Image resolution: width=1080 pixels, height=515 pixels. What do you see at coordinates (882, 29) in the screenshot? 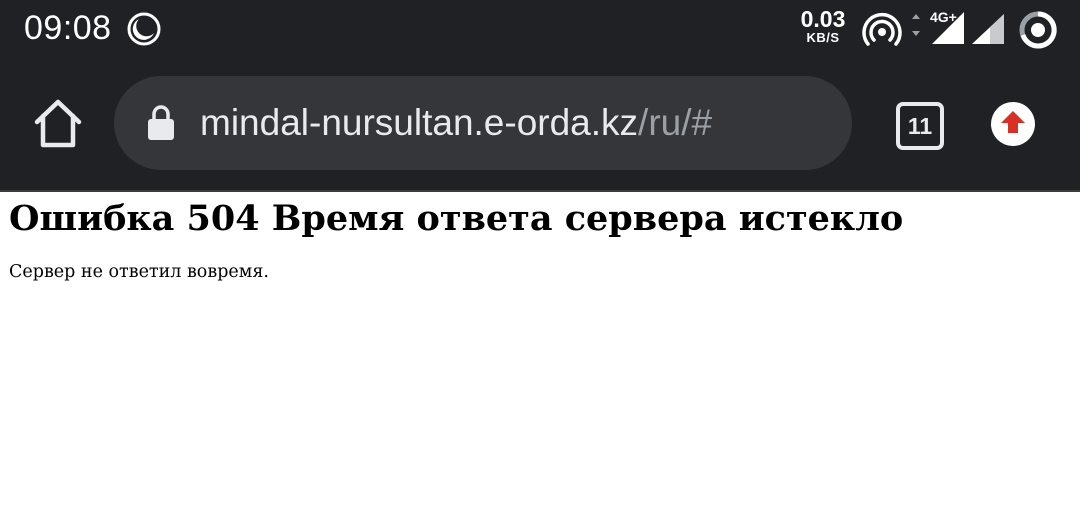
I see `hotspot-icon` at bounding box center [882, 29].